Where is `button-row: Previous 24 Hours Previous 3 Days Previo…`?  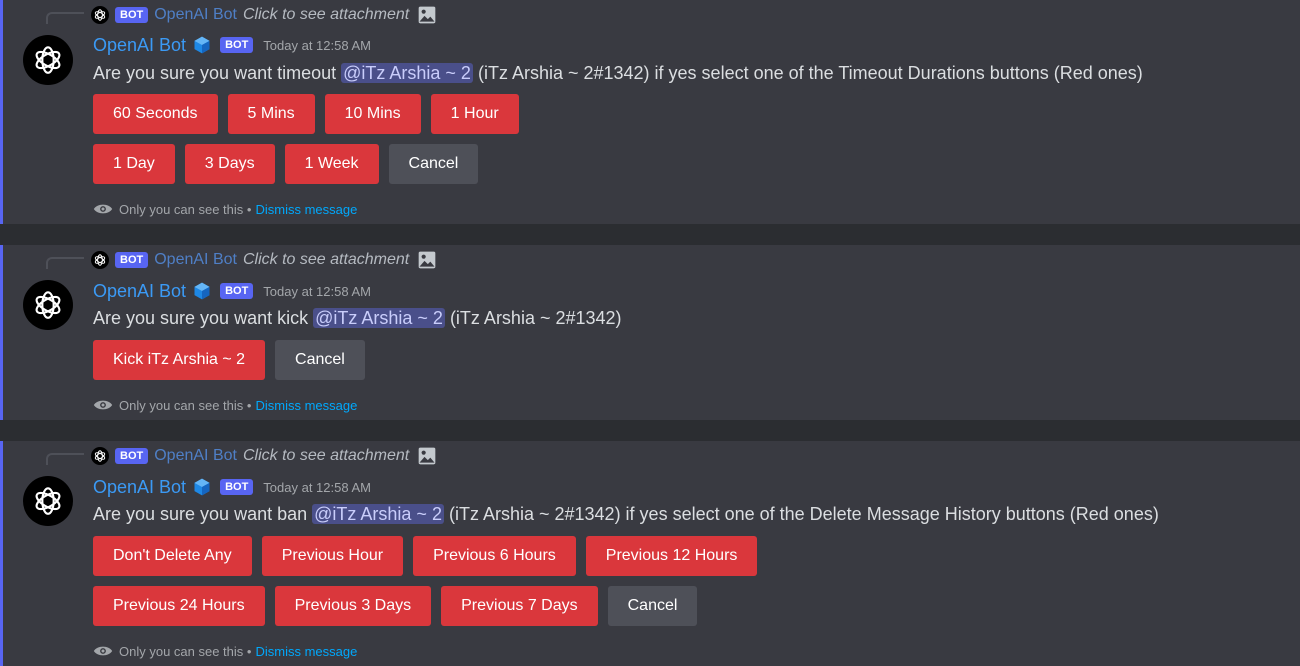 button-row: Previous 24 Hours Previous 3 Days Previo… is located at coordinates (395, 606).